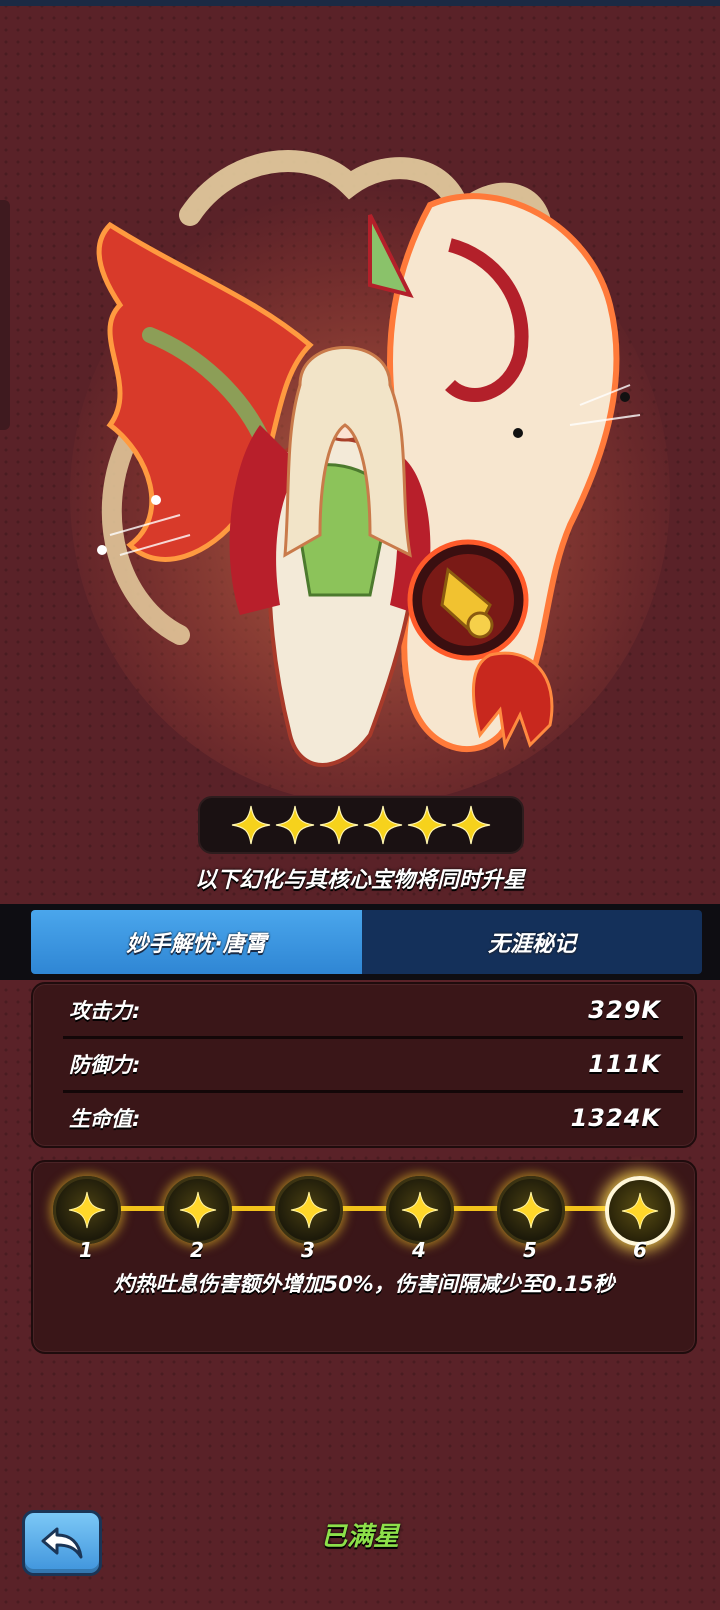  I want to click on stats-panel: 攻击力: 329K 防御力: 111K 生命值: 1324K, so click(364, 1065).